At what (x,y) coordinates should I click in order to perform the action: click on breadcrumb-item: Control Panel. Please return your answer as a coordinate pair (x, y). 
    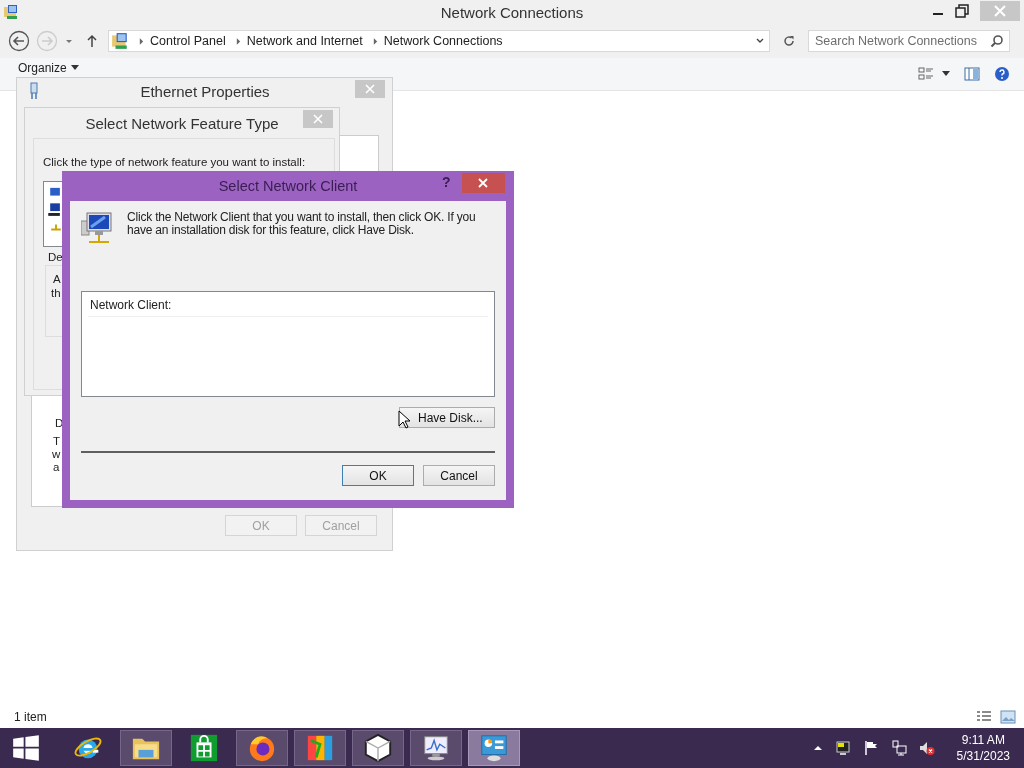
    Looking at the image, I should click on (188, 41).